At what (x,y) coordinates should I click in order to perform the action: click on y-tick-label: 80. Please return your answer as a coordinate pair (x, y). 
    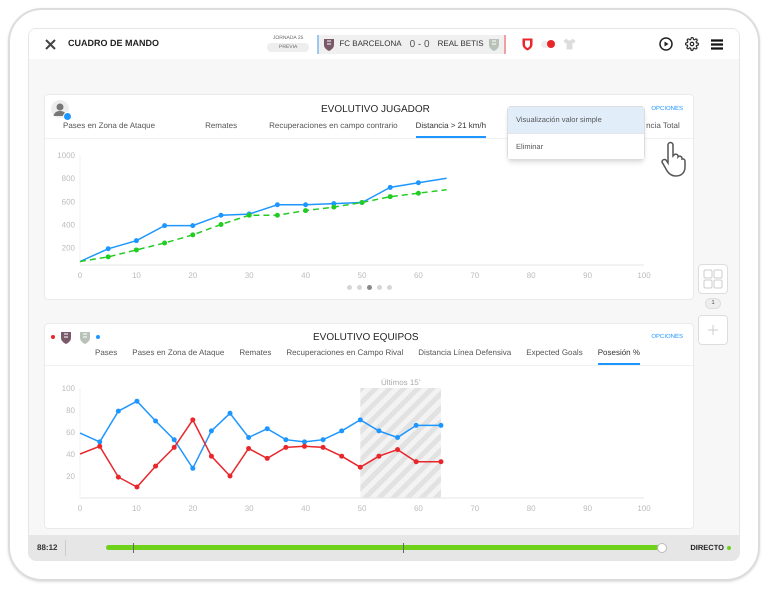
    Looking at the image, I should click on (70, 410).